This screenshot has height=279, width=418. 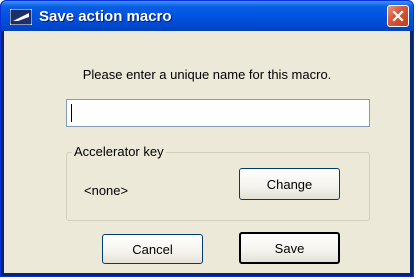 I want to click on cancel-button: Cancel, so click(x=152, y=249).